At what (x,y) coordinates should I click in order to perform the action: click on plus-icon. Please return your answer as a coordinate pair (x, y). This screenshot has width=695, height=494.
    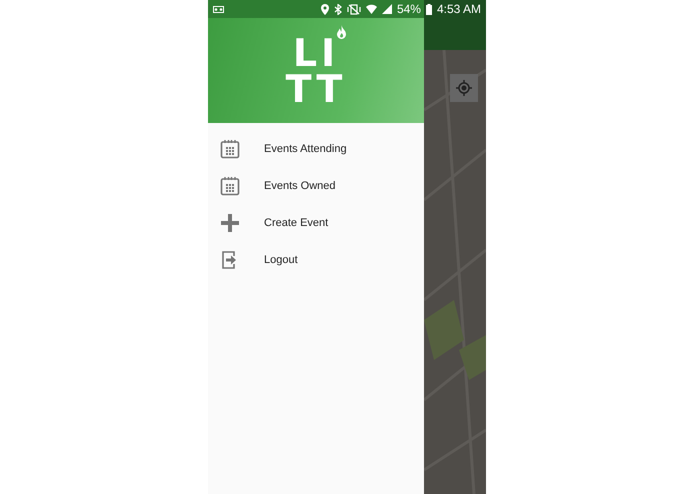
    Looking at the image, I should click on (230, 222).